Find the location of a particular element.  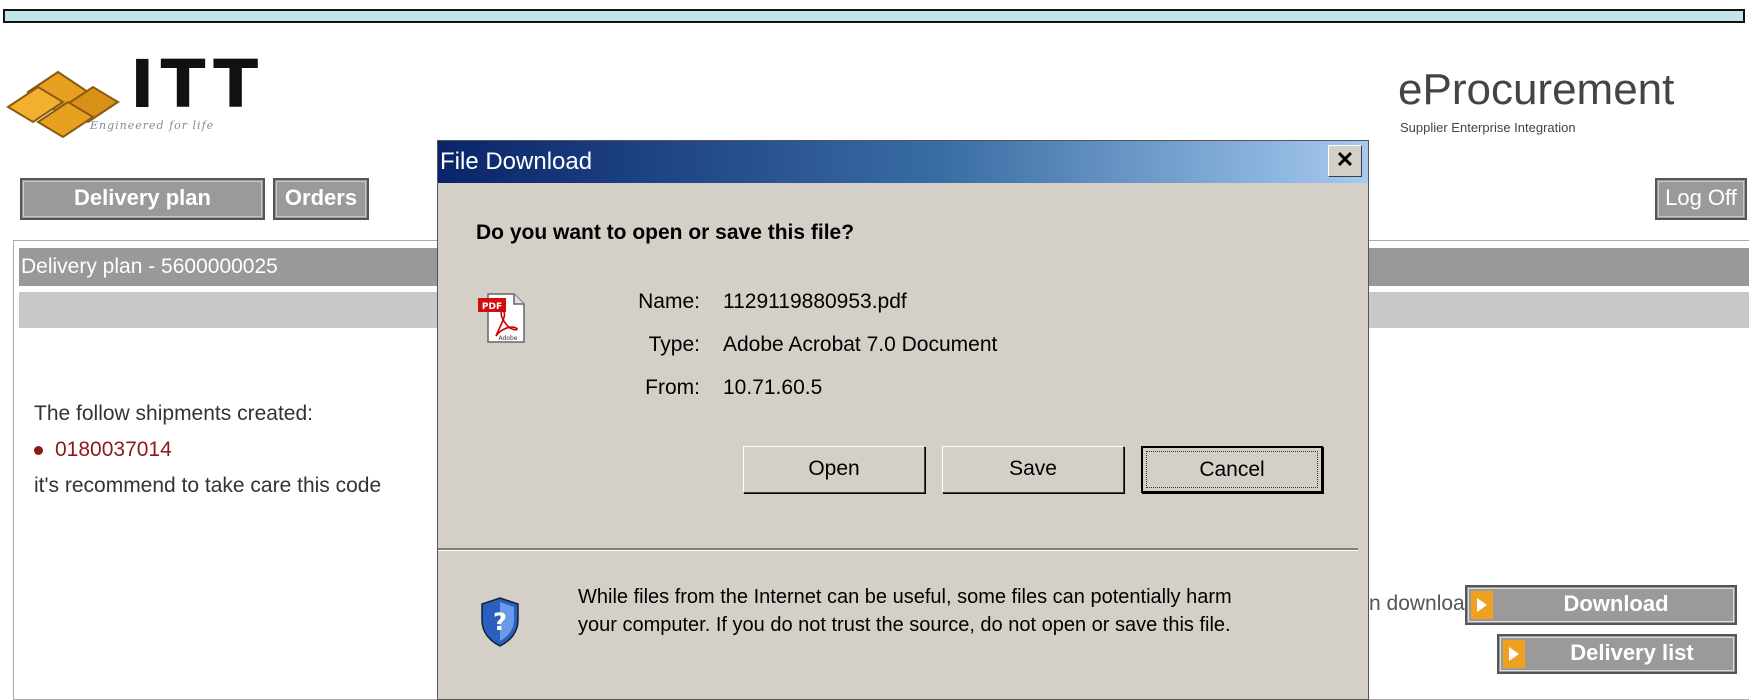

bullet-icon is located at coordinates (38, 450).